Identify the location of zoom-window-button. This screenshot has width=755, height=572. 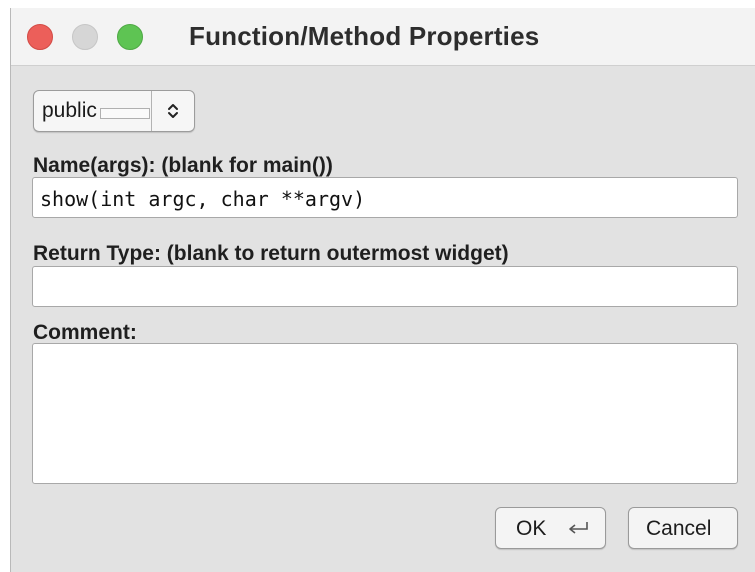
(130, 37).